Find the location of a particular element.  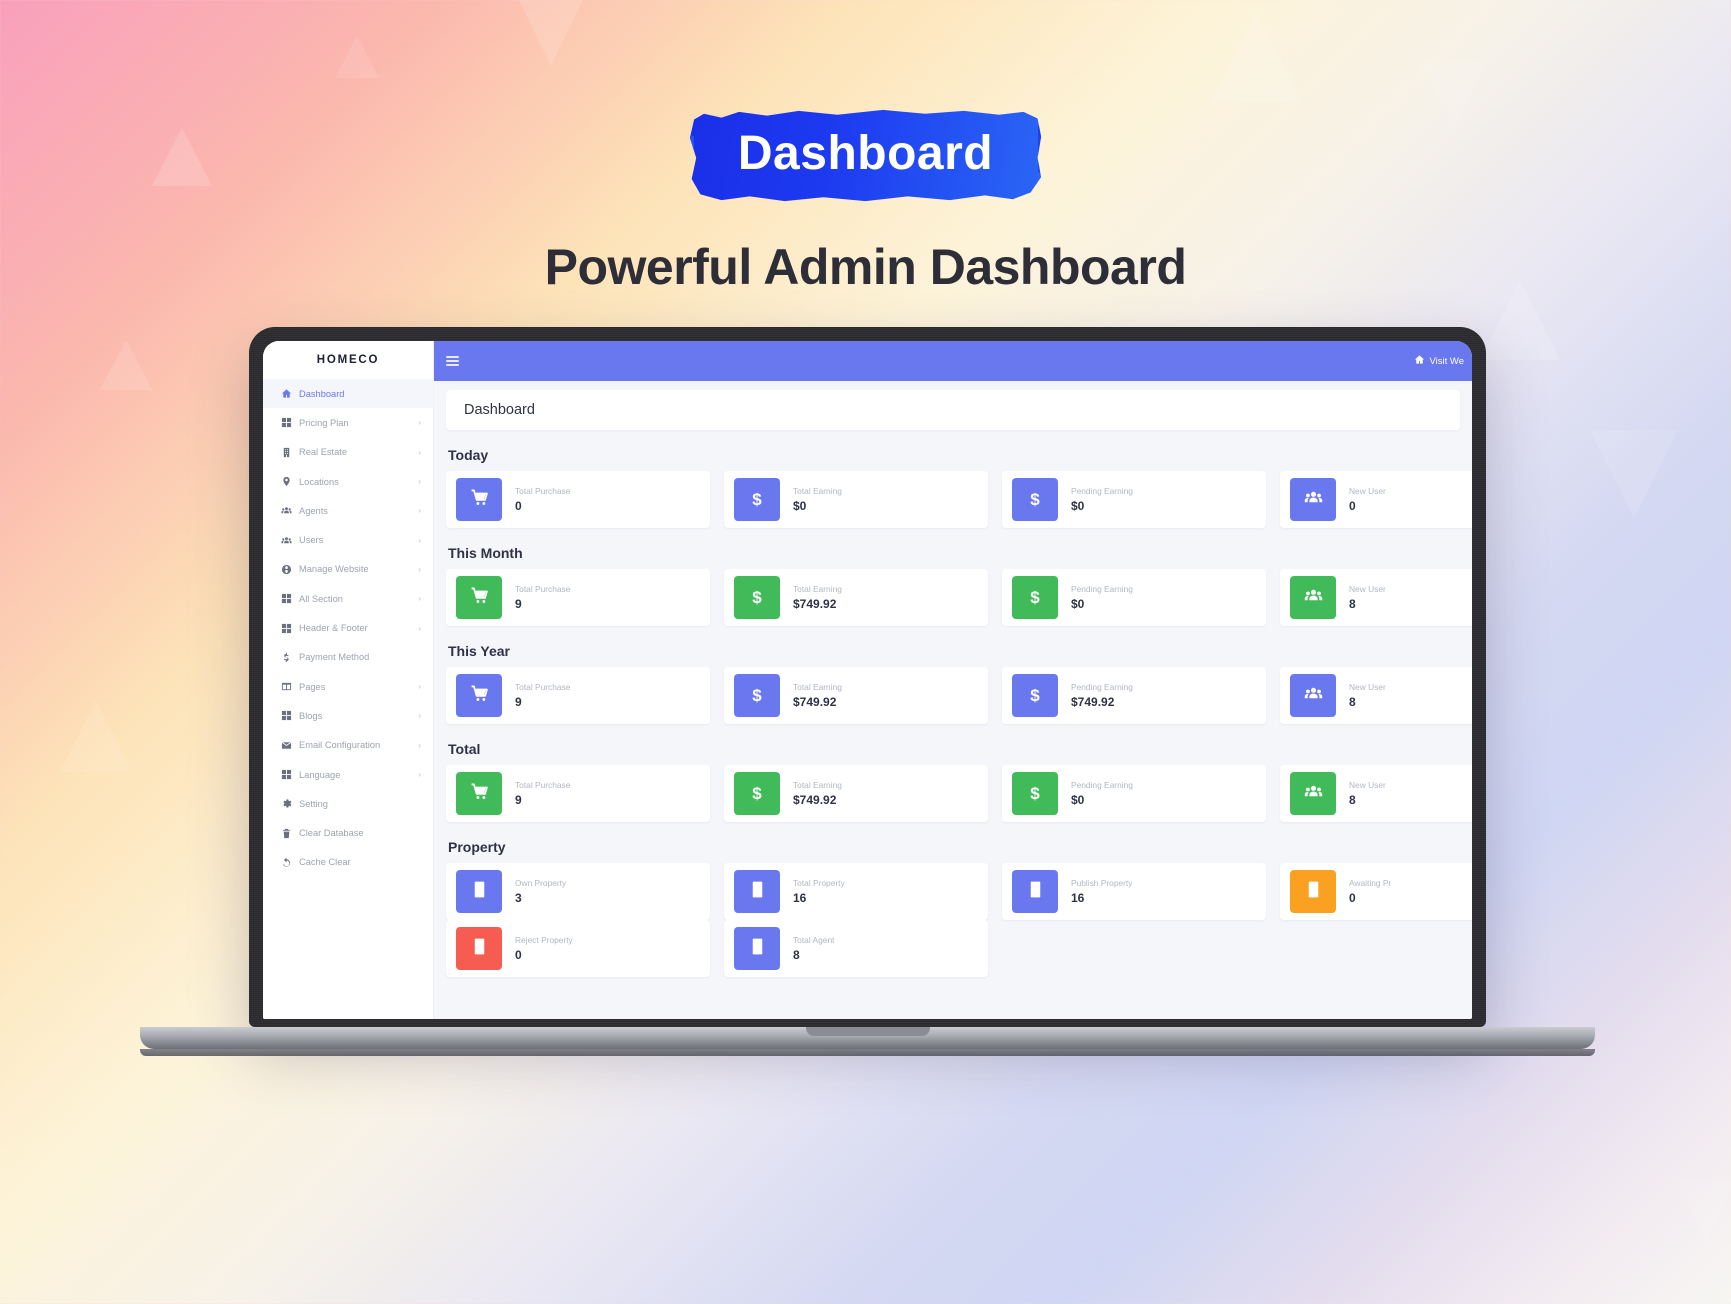

sidebar-item-cache-clear: Cache Clear is located at coordinates (348, 862).